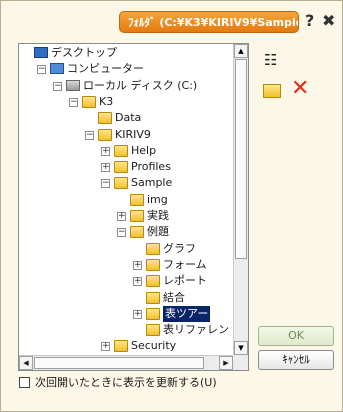 The height and width of the screenshot is (412, 343). What do you see at coordinates (41, 52) in the screenshot?
I see `desktop-icon` at bounding box center [41, 52].